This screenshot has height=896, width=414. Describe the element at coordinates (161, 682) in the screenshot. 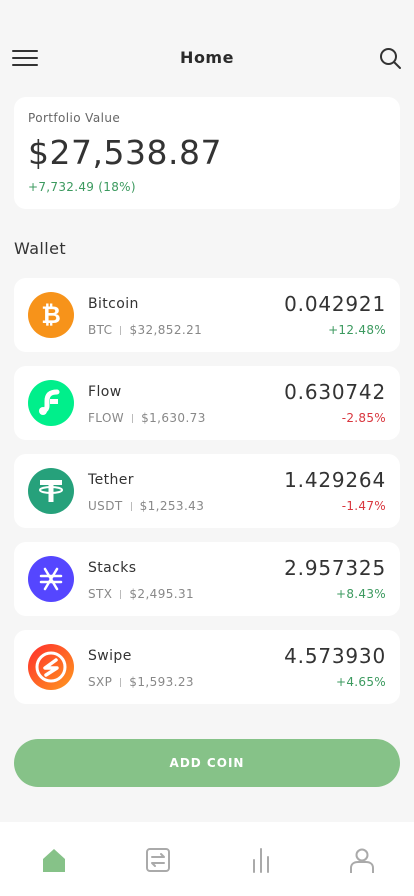

I see `coin-price: $1,593.23` at that location.